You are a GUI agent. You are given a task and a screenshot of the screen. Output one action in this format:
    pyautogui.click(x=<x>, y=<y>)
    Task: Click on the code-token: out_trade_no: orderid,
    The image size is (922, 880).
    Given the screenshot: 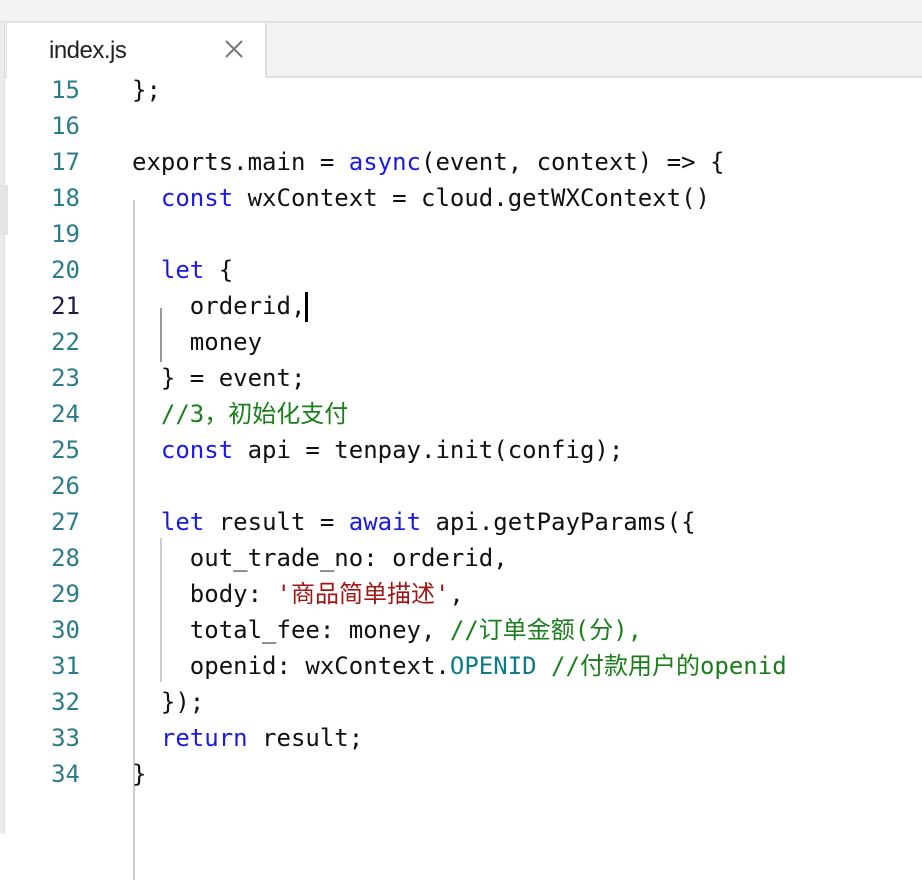 What is the action you would take?
    pyautogui.click(x=320, y=558)
    